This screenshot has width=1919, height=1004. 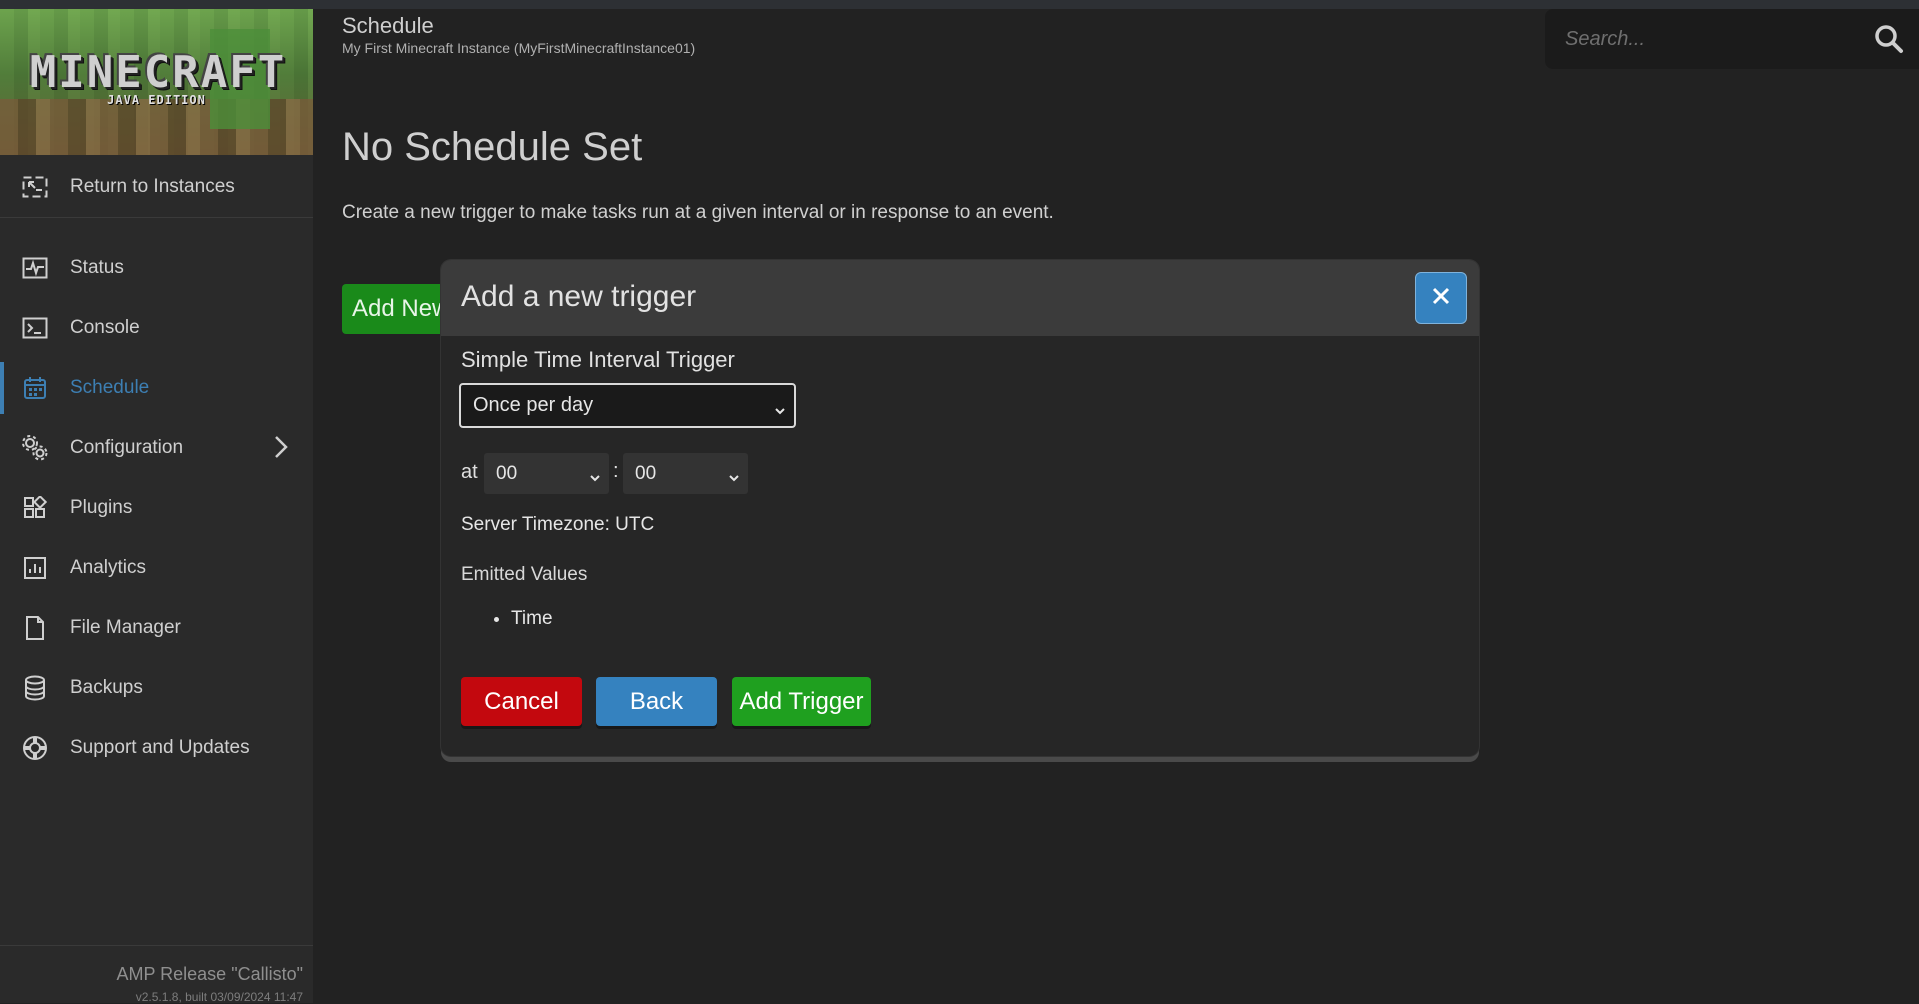 What do you see at coordinates (35, 568) in the screenshot?
I see `analytics-icon` at bounding box center [35, 568].